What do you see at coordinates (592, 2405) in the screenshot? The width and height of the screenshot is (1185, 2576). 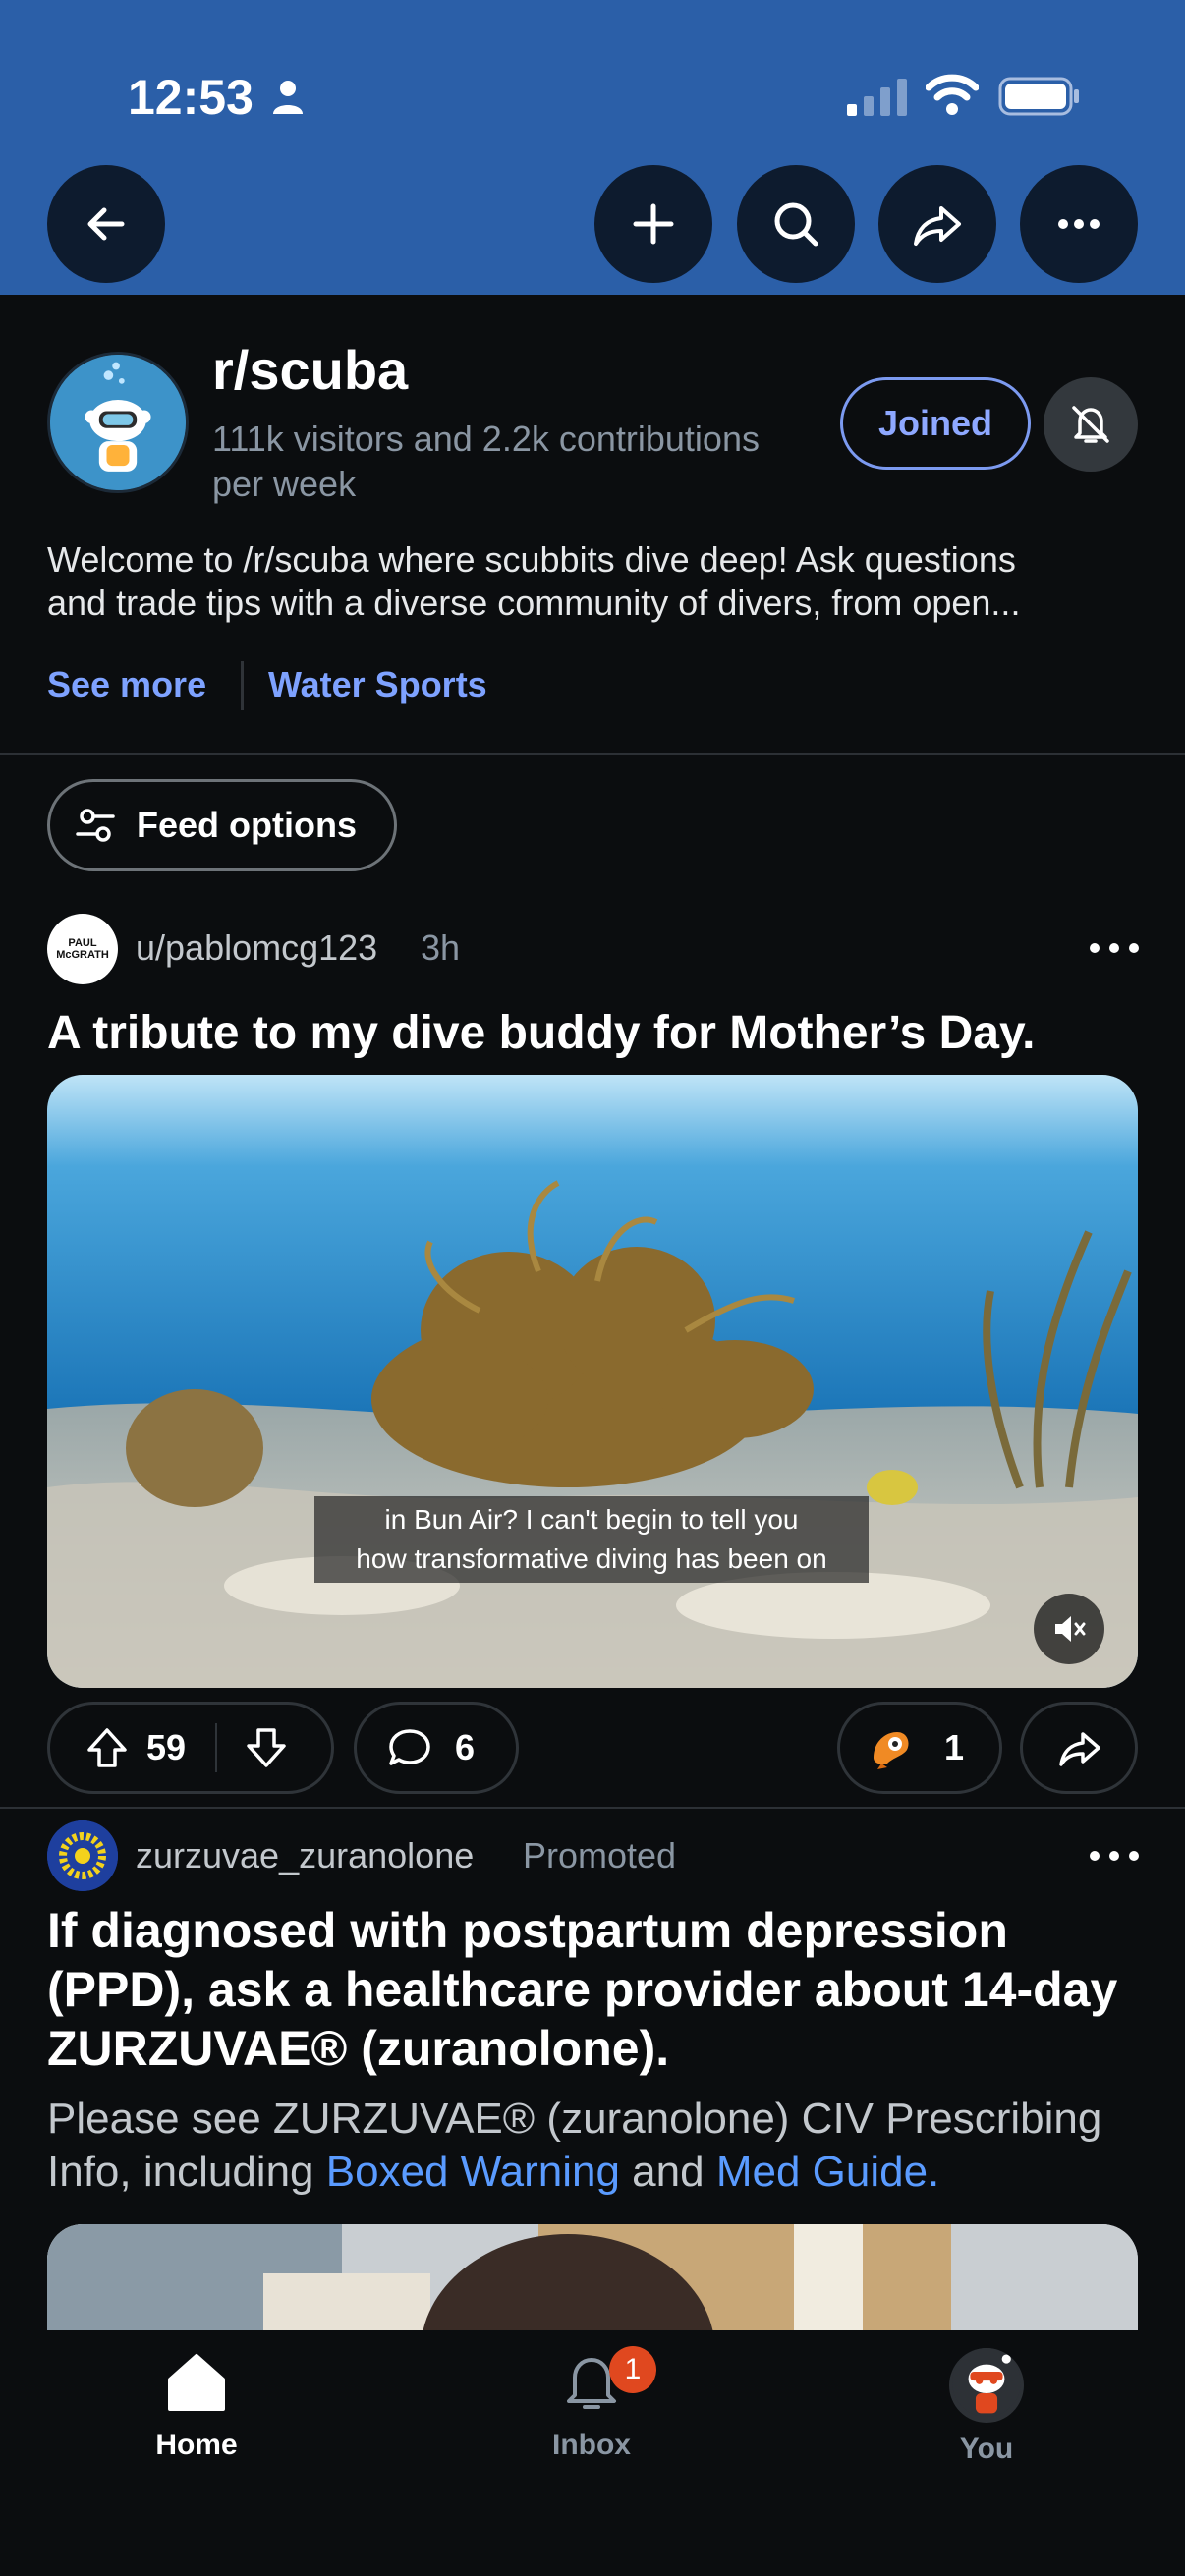 I see `tab-inbox: Inbox` at bounding box center [592, 2405].